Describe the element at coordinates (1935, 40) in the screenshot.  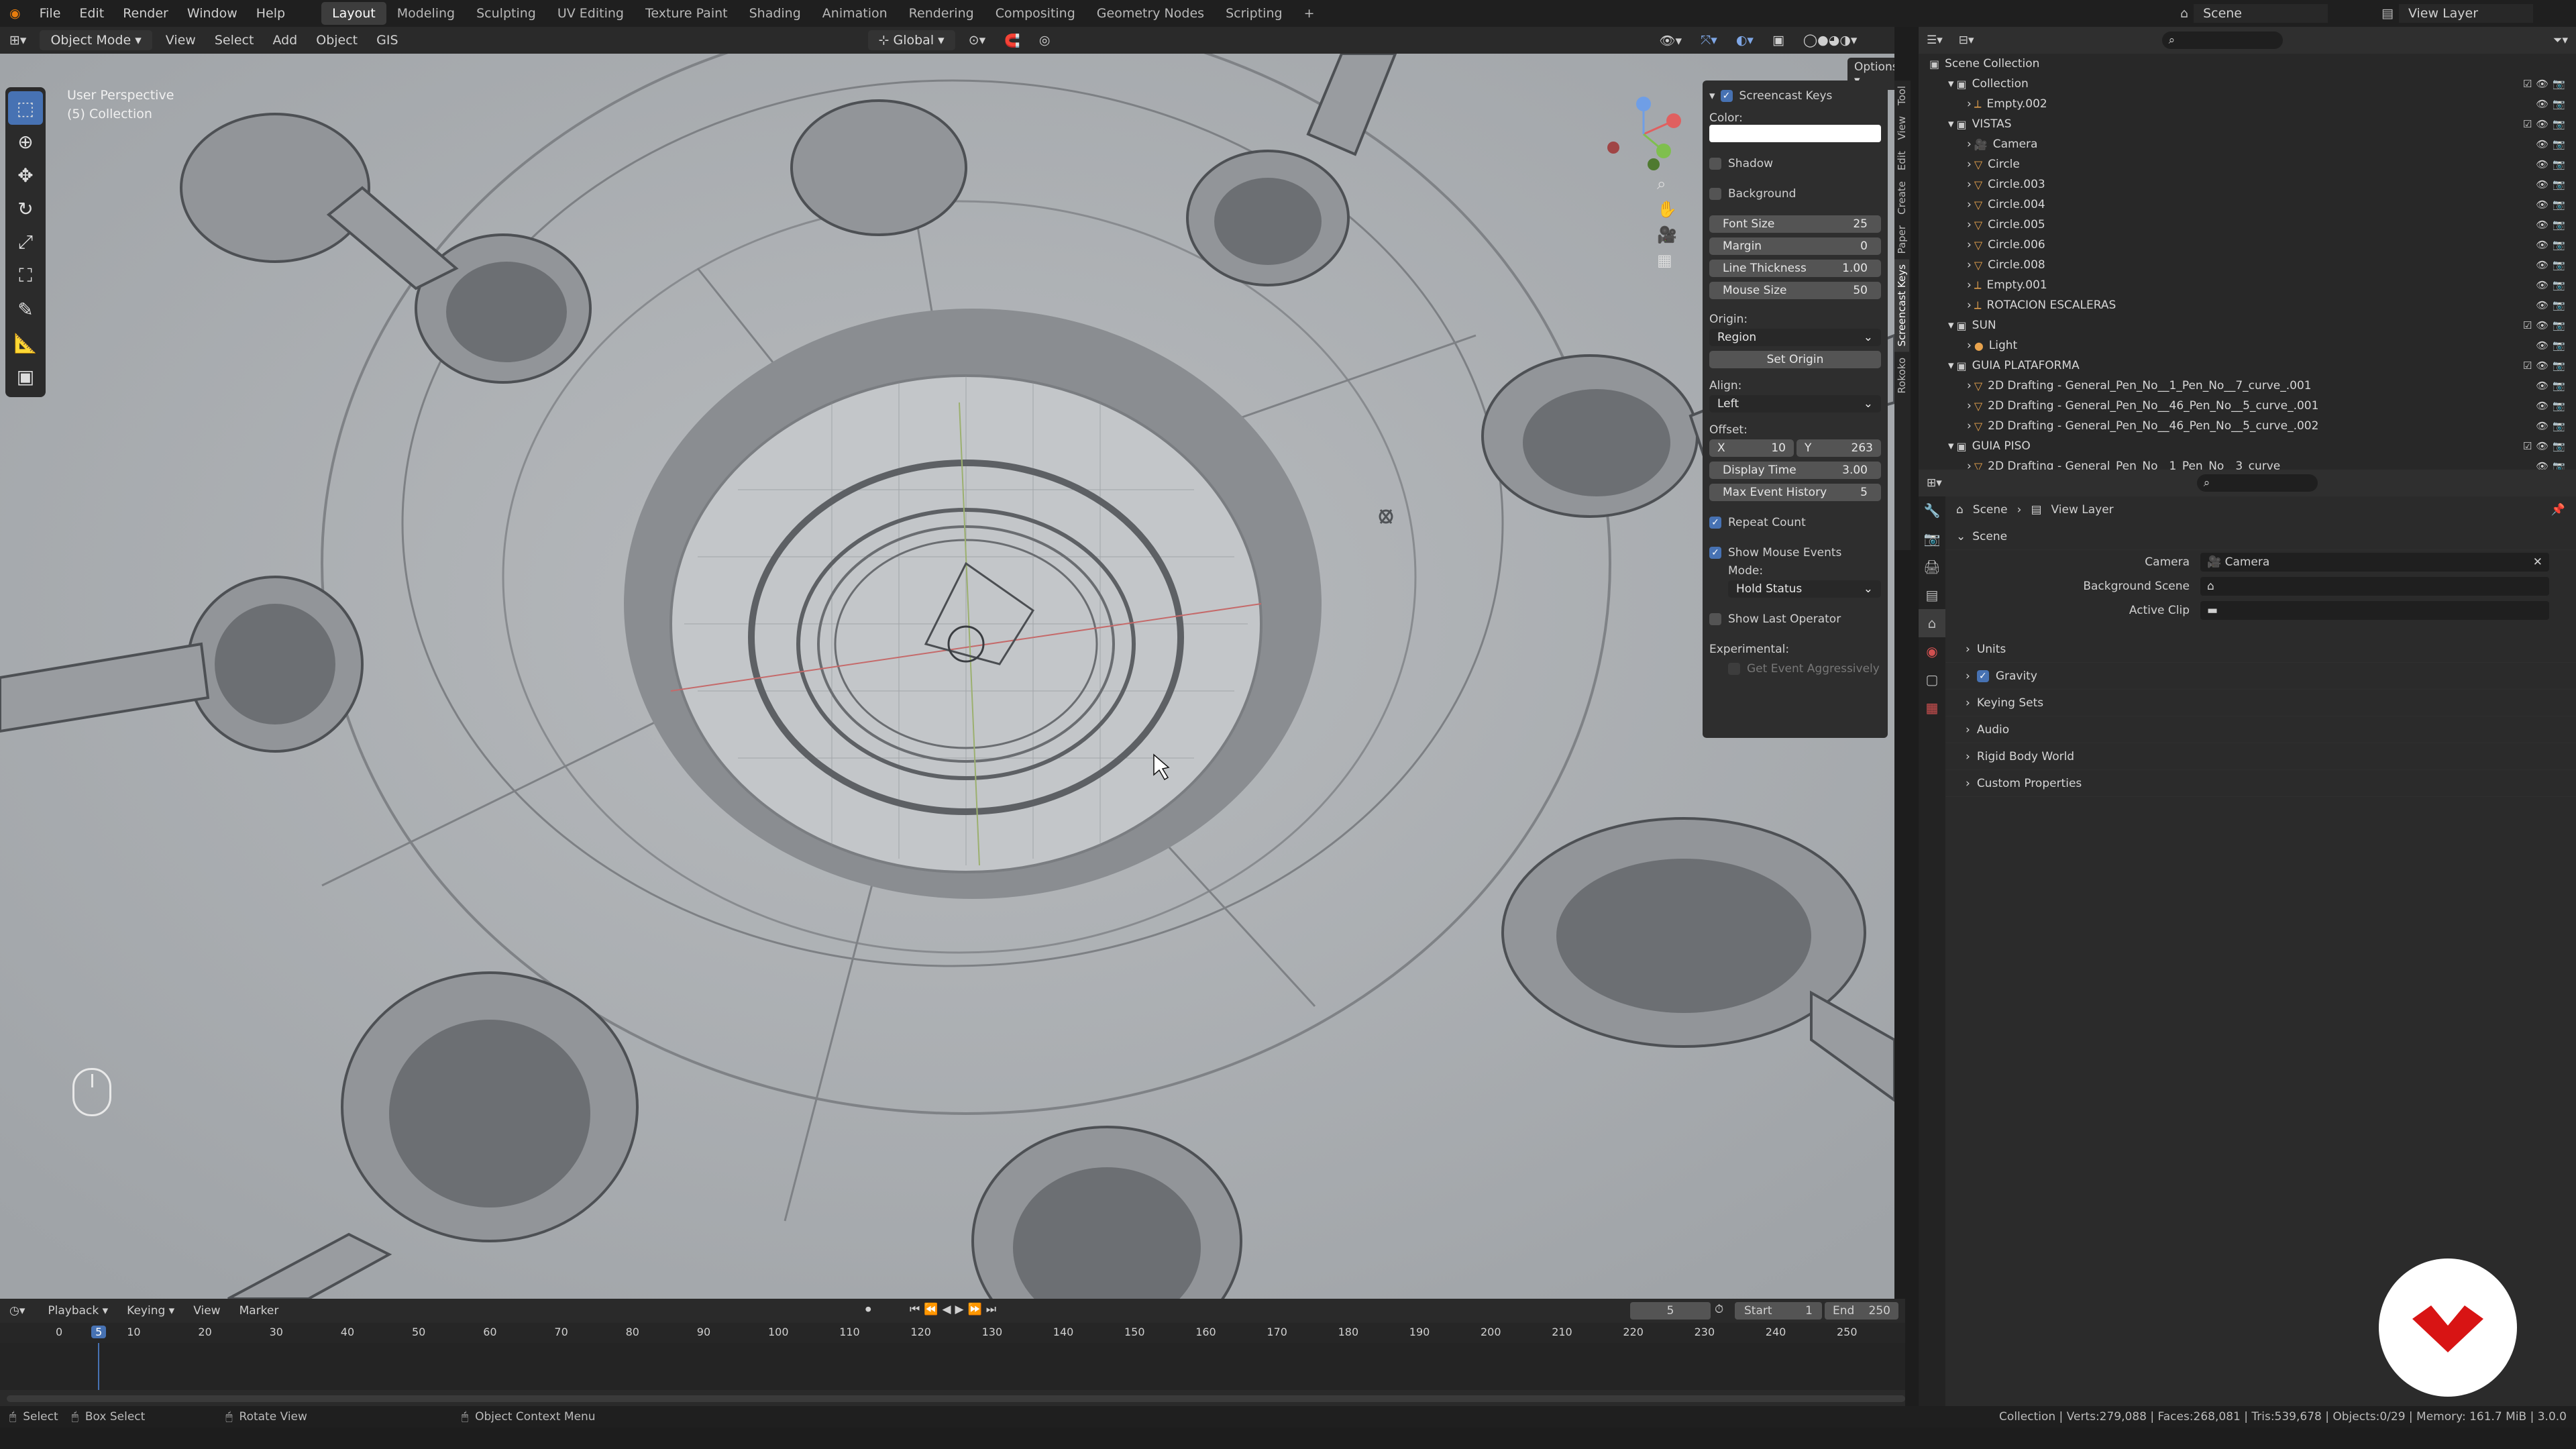
I see `outliner-editor-icon: ☰▾` at that location.